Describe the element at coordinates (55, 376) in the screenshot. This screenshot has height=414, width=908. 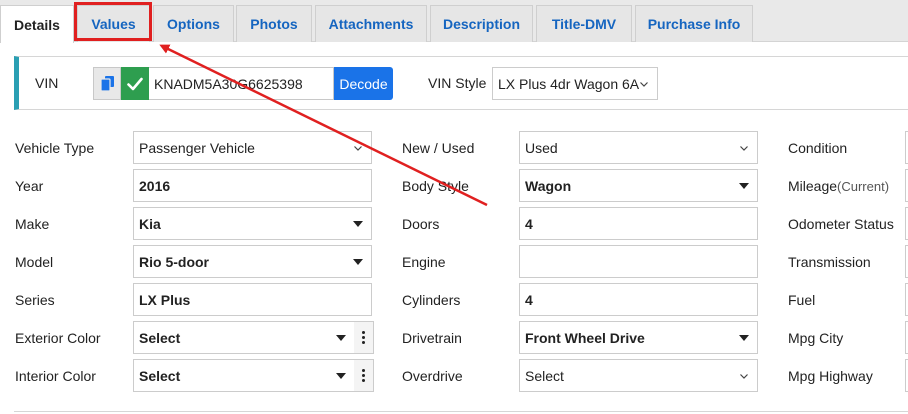
I see `interior-color-label: Interior Color` at that location.